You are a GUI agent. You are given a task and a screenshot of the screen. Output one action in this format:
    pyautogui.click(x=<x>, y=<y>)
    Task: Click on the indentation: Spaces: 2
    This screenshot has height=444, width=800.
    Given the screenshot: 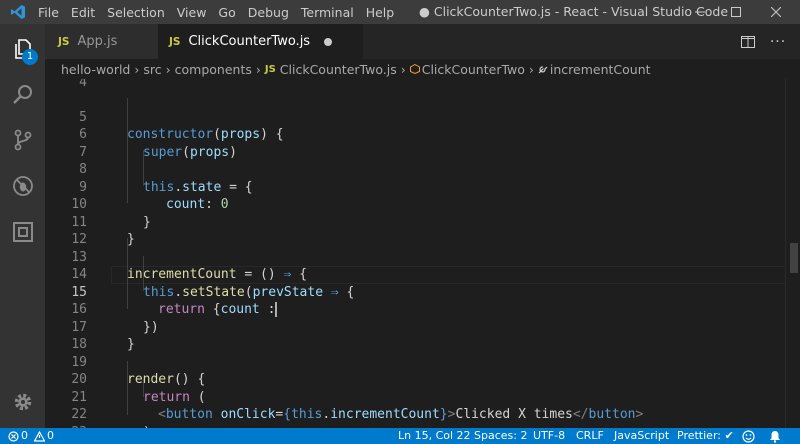 What is the action you would take?
    pyautogui.click(x=500, y=436)
    